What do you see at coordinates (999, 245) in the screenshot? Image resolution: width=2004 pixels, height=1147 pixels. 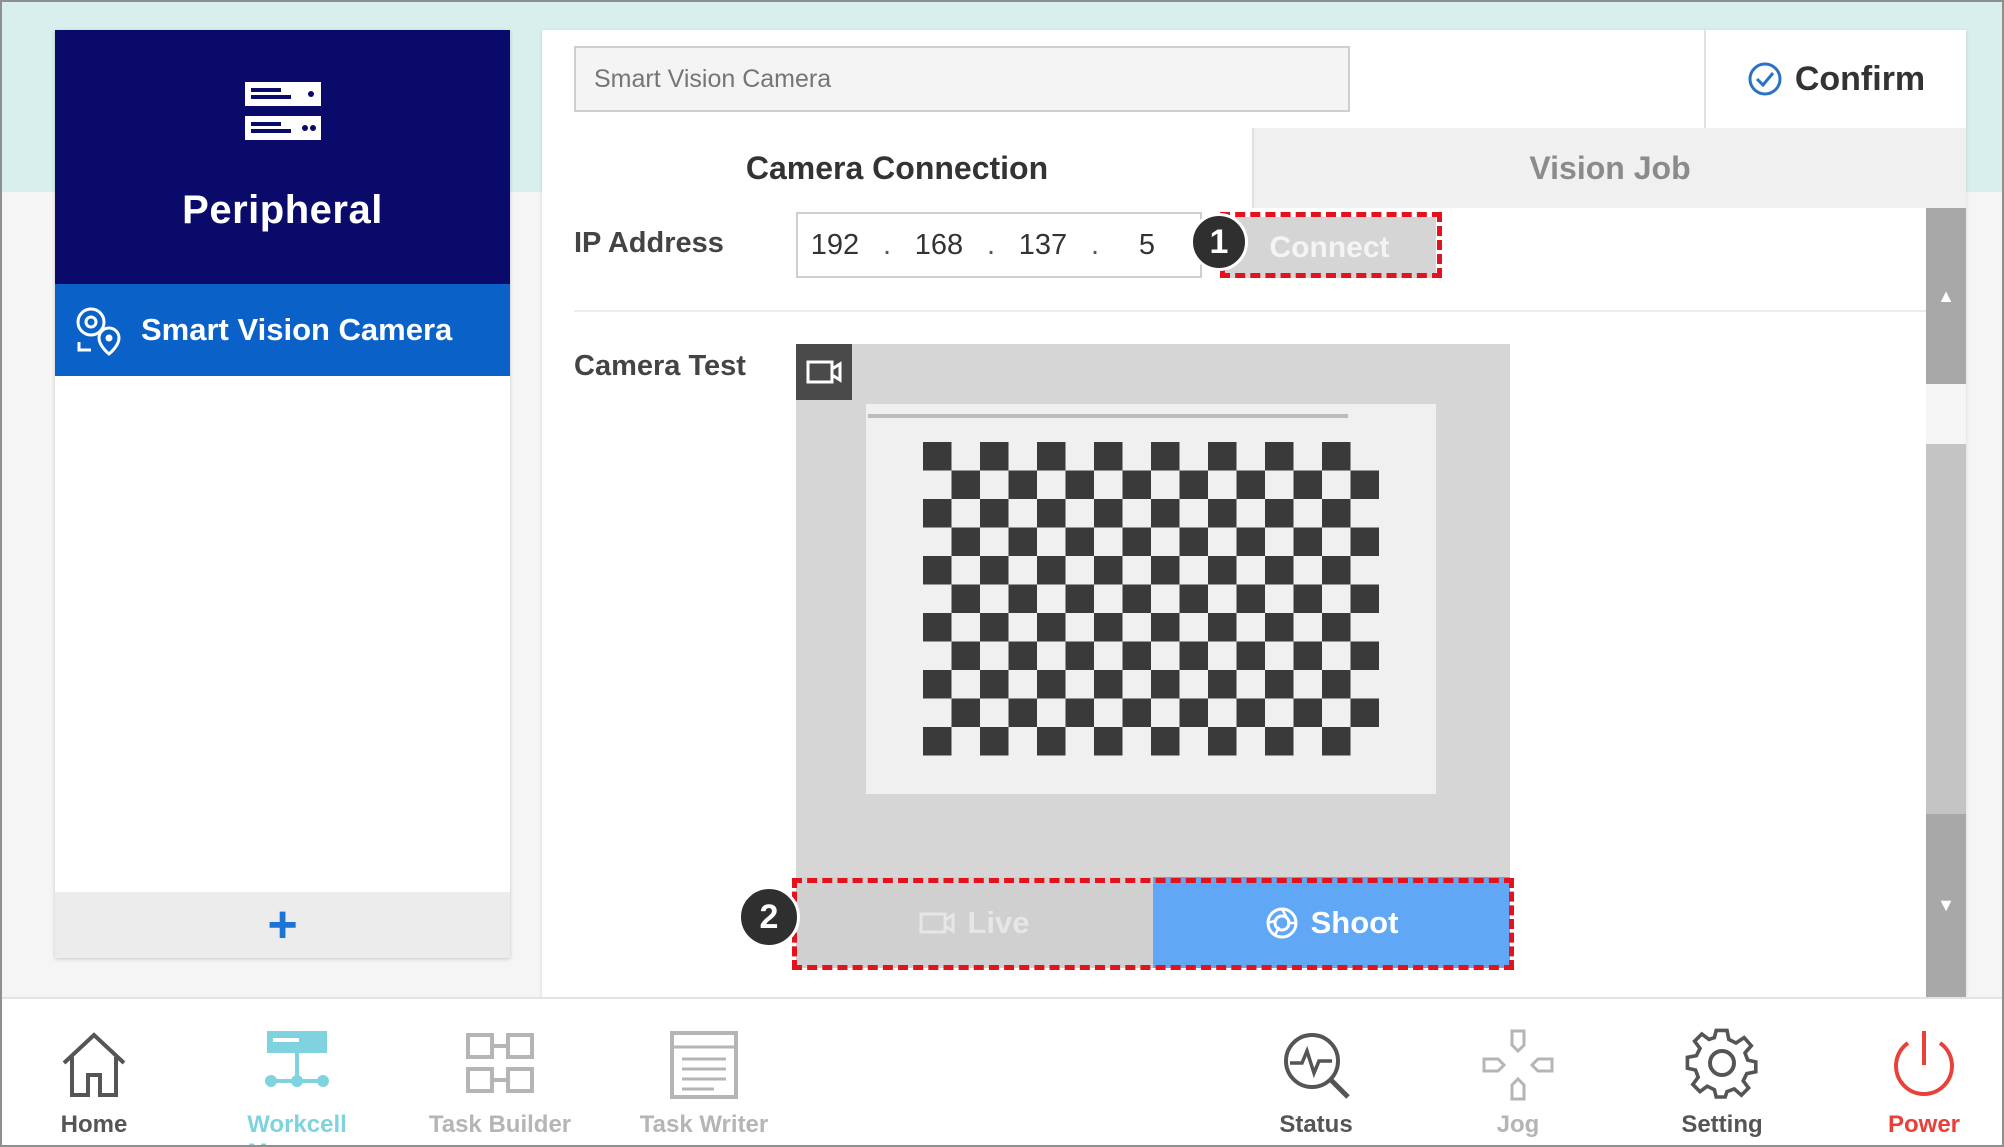 I see `ip-address-field: 192 . 168 . 137 . 5` at bounding box center [999, 245].